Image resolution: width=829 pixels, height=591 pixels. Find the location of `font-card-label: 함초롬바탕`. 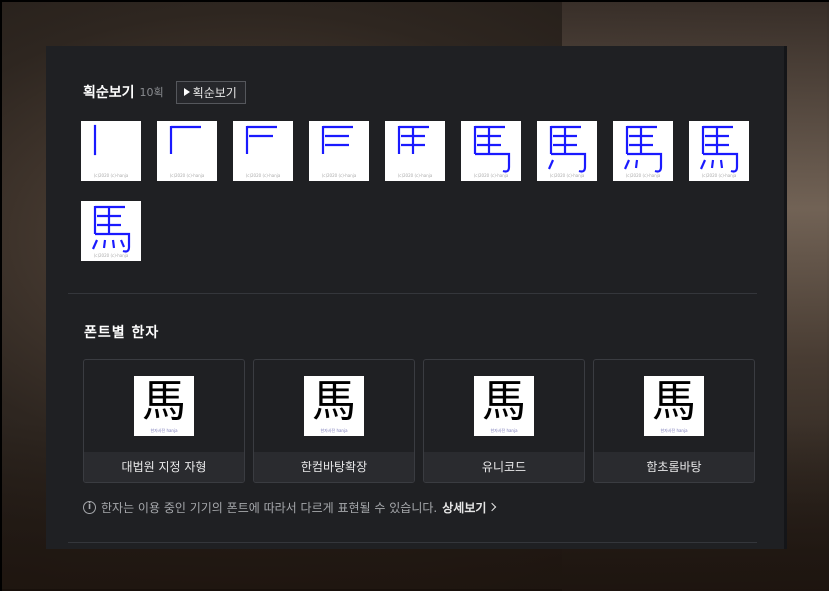

font-card-label: 함초롬바탕 is located at coordinates (674, 467).